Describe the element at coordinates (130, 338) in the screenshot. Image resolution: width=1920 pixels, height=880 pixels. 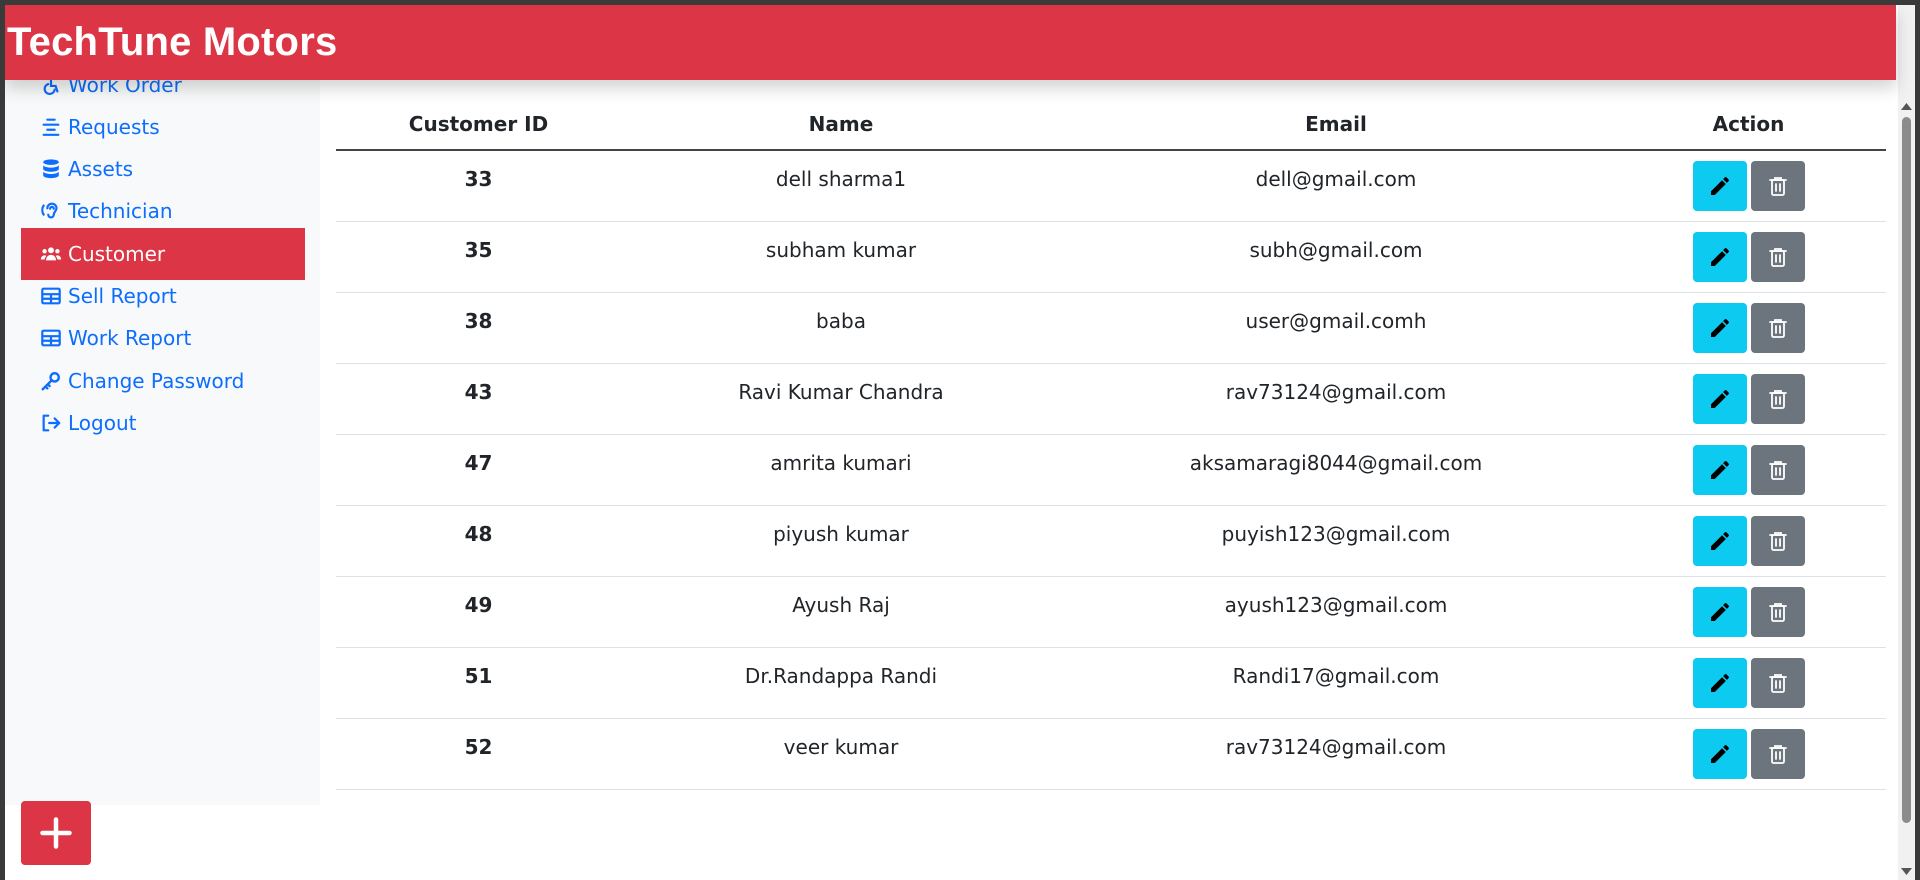
I see `sidebar-item-label: Work Report` at that location.